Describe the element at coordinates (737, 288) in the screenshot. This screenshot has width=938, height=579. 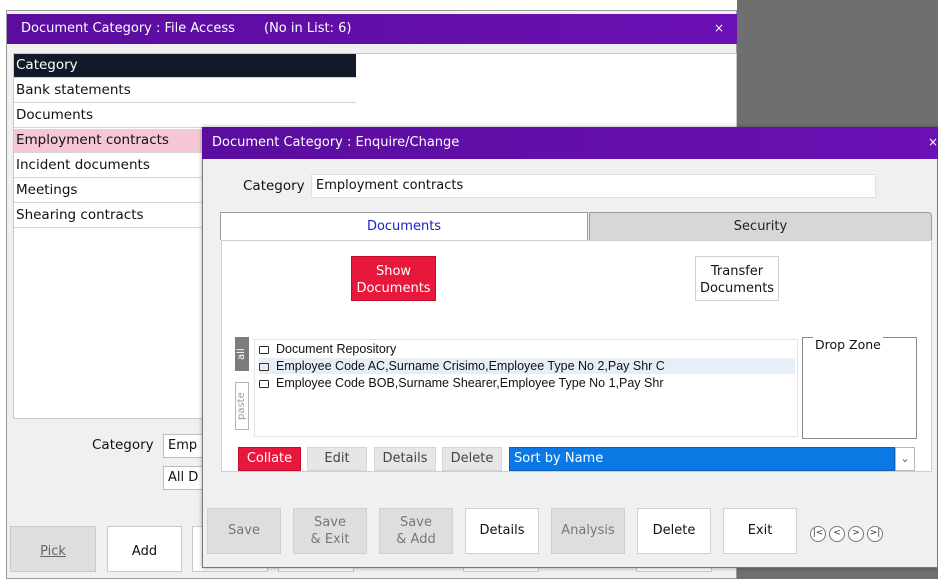
I see `transfer-documents-label-2: Documents` at that location.